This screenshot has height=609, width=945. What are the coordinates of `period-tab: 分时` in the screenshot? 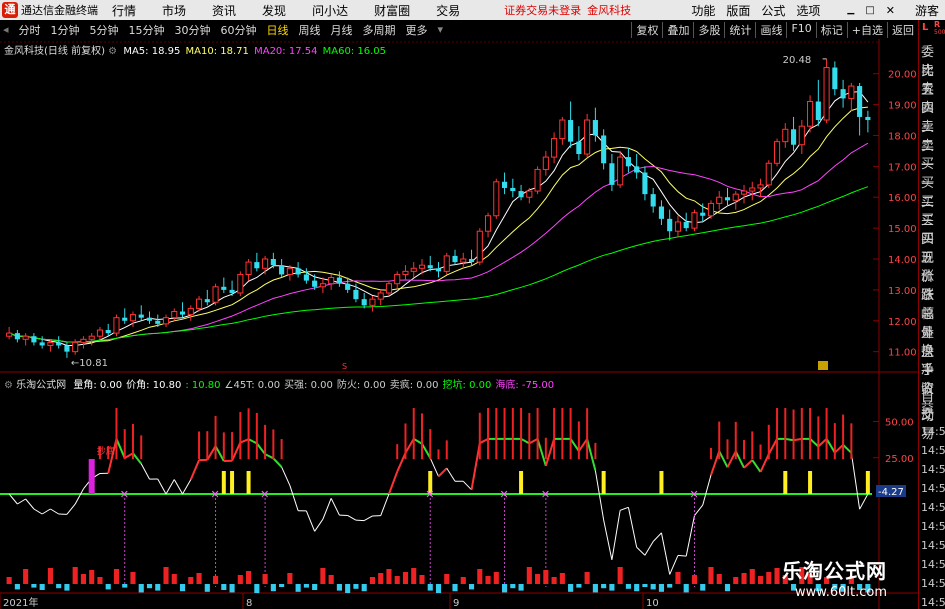 It's located at (30, 30).